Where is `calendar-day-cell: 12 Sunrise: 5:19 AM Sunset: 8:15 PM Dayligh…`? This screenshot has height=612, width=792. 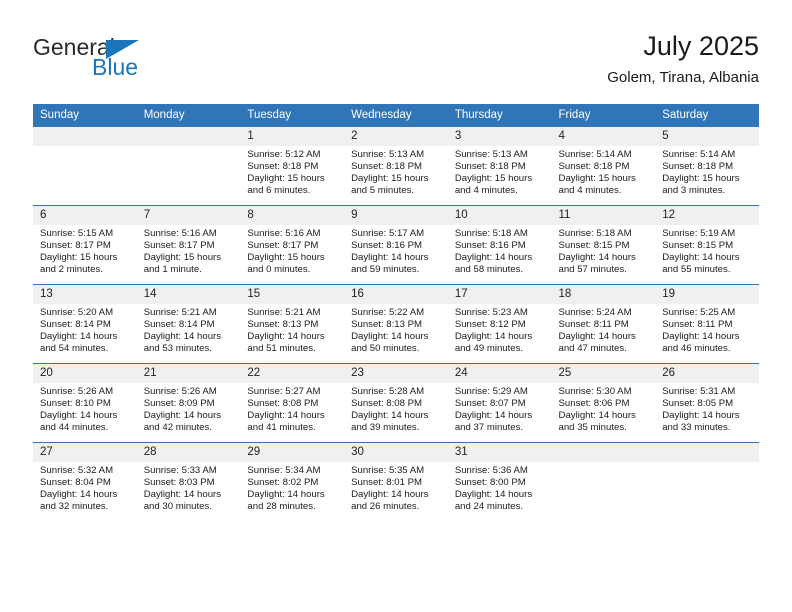 calendar-day-cell: 12 Sunrise: 5:19 AM Sunset: 8:15 PM Dayligh… is located at coordinates (707, 245).